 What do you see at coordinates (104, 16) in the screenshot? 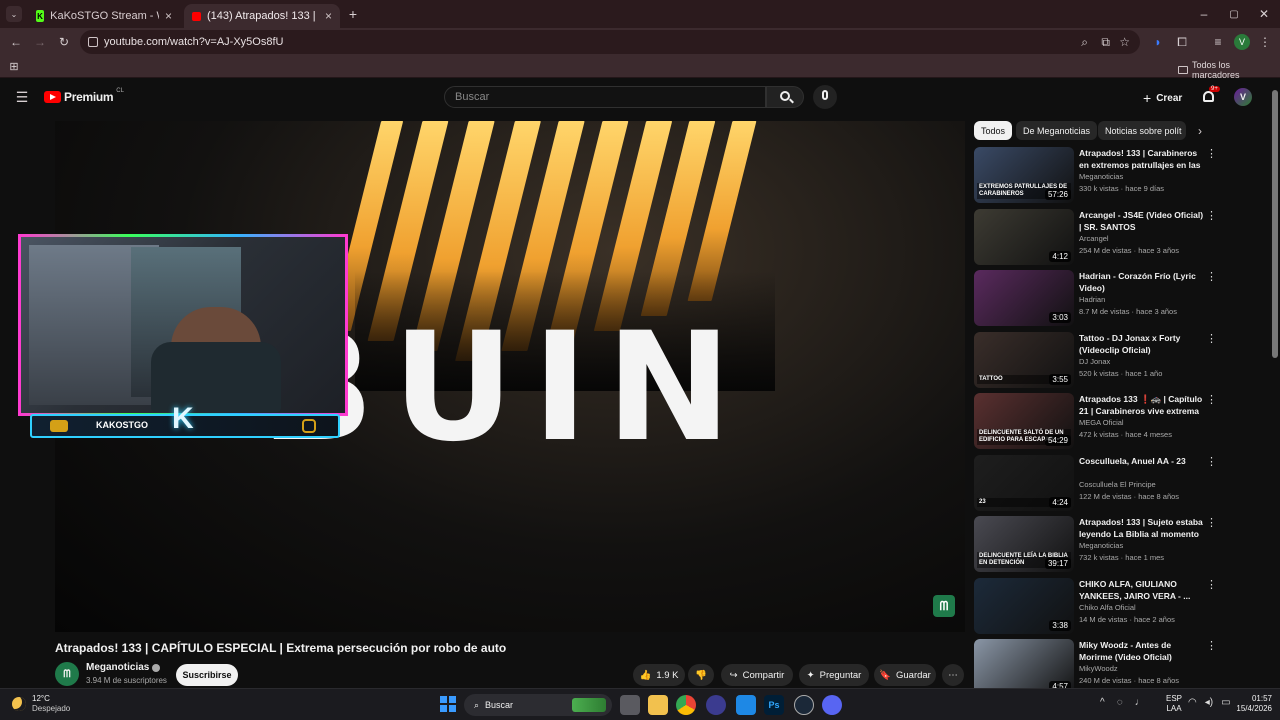
I see `tab-kakostgo: K KaKoSTGO Stream - Watch Live ×` at bounding box center [104, 16].